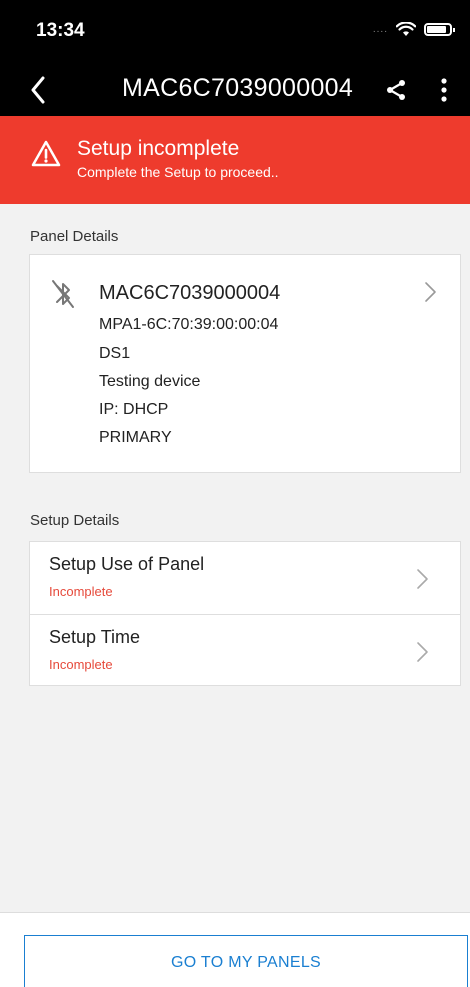  Describe the element at coordinates (406, 29) in the screenshot. I see `wifi-icon` at that location.